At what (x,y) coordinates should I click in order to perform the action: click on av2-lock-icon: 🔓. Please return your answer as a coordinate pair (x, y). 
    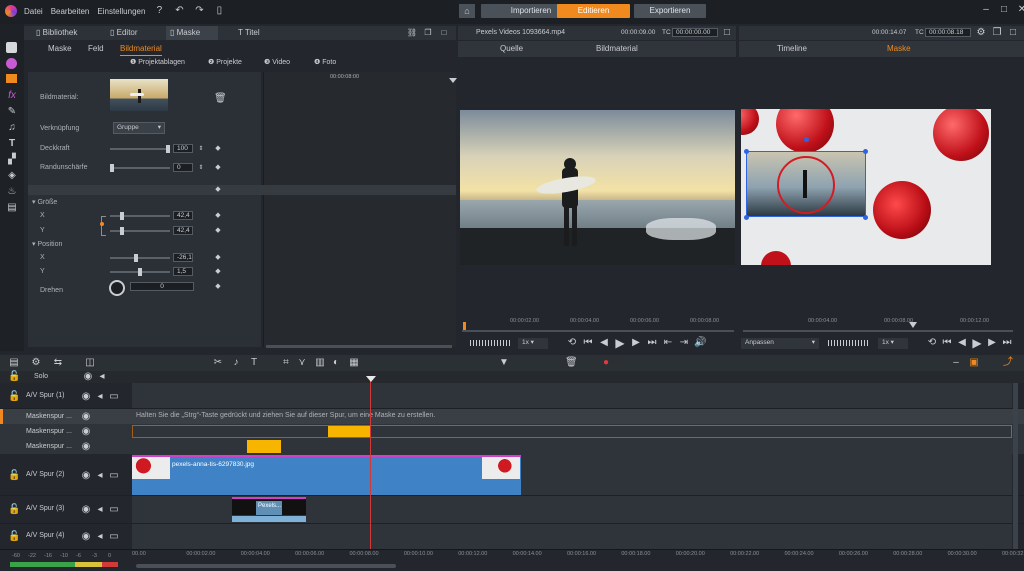
    Looking at the image, I should click on (14, 476).